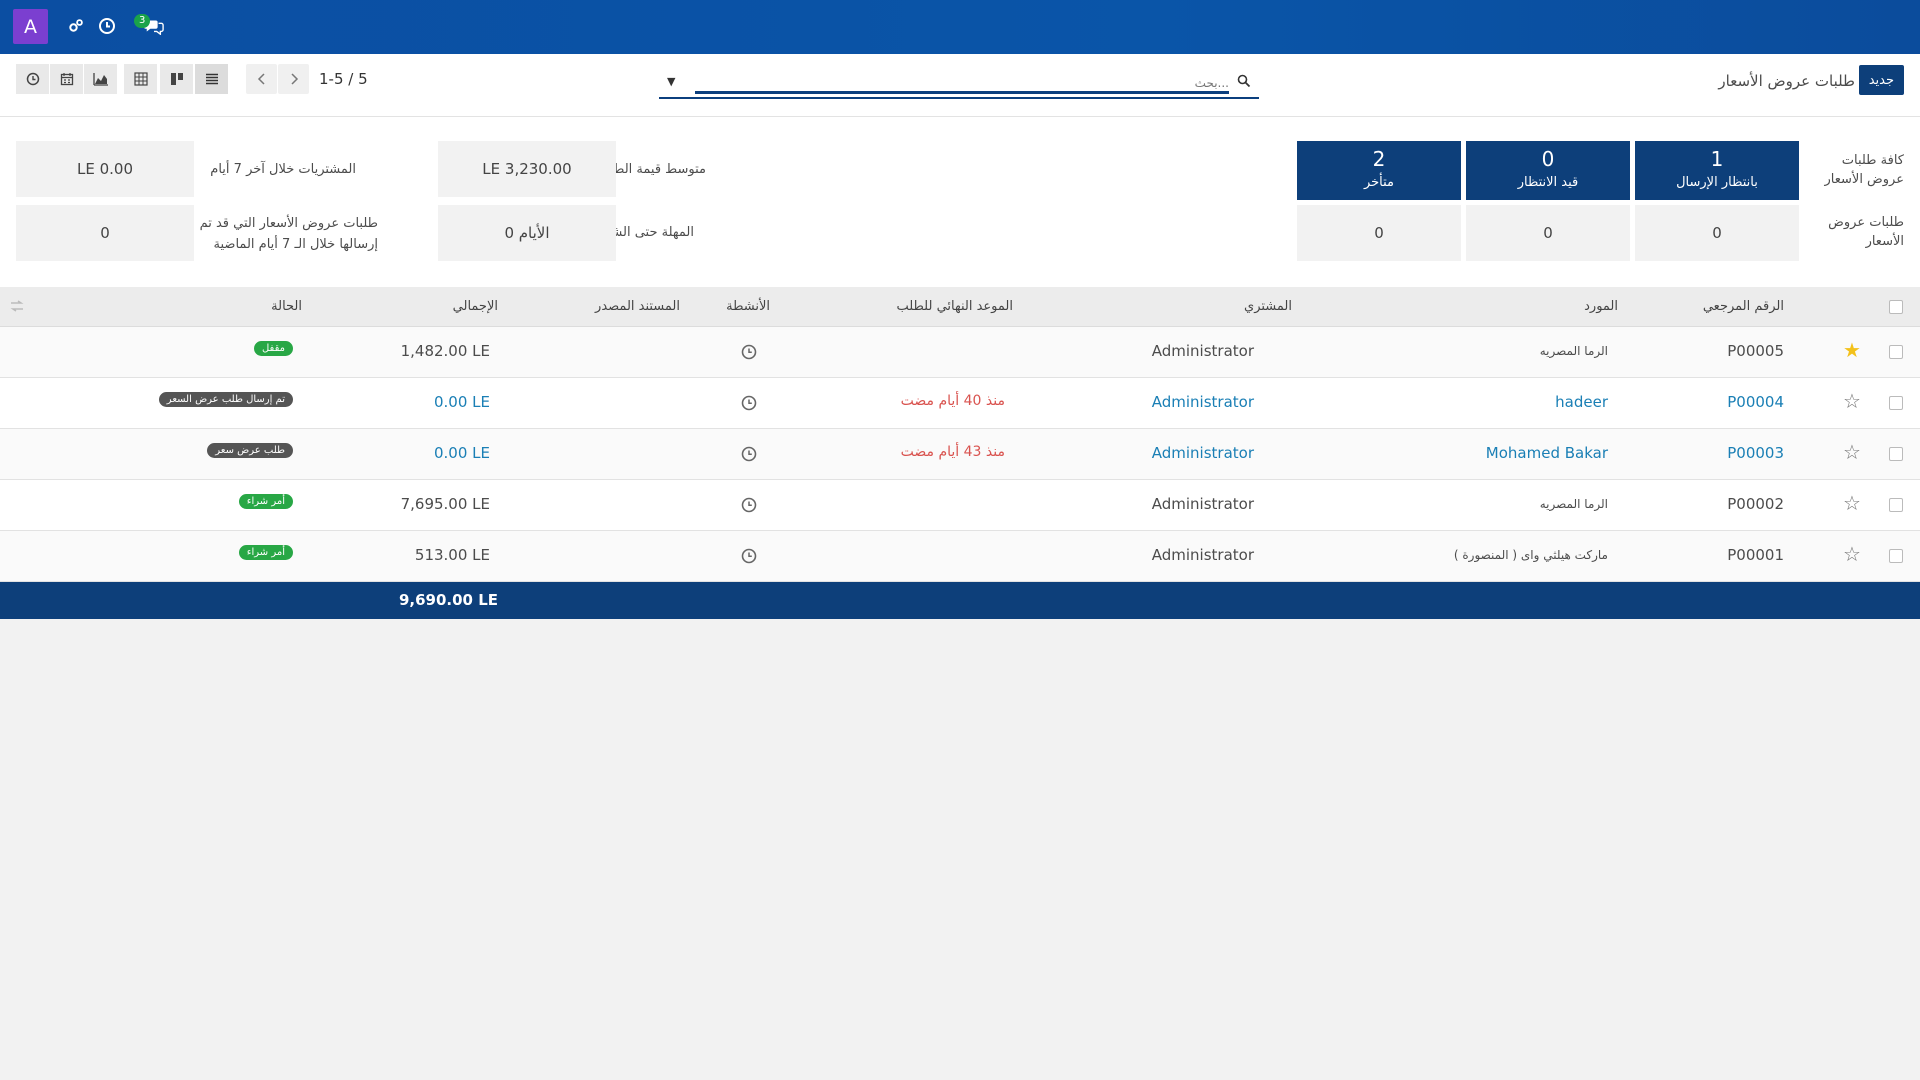 Image resolution: width=1920 pixels, height=1080 pixels. I want to click on avatar-letter: A, so click(30, 26).